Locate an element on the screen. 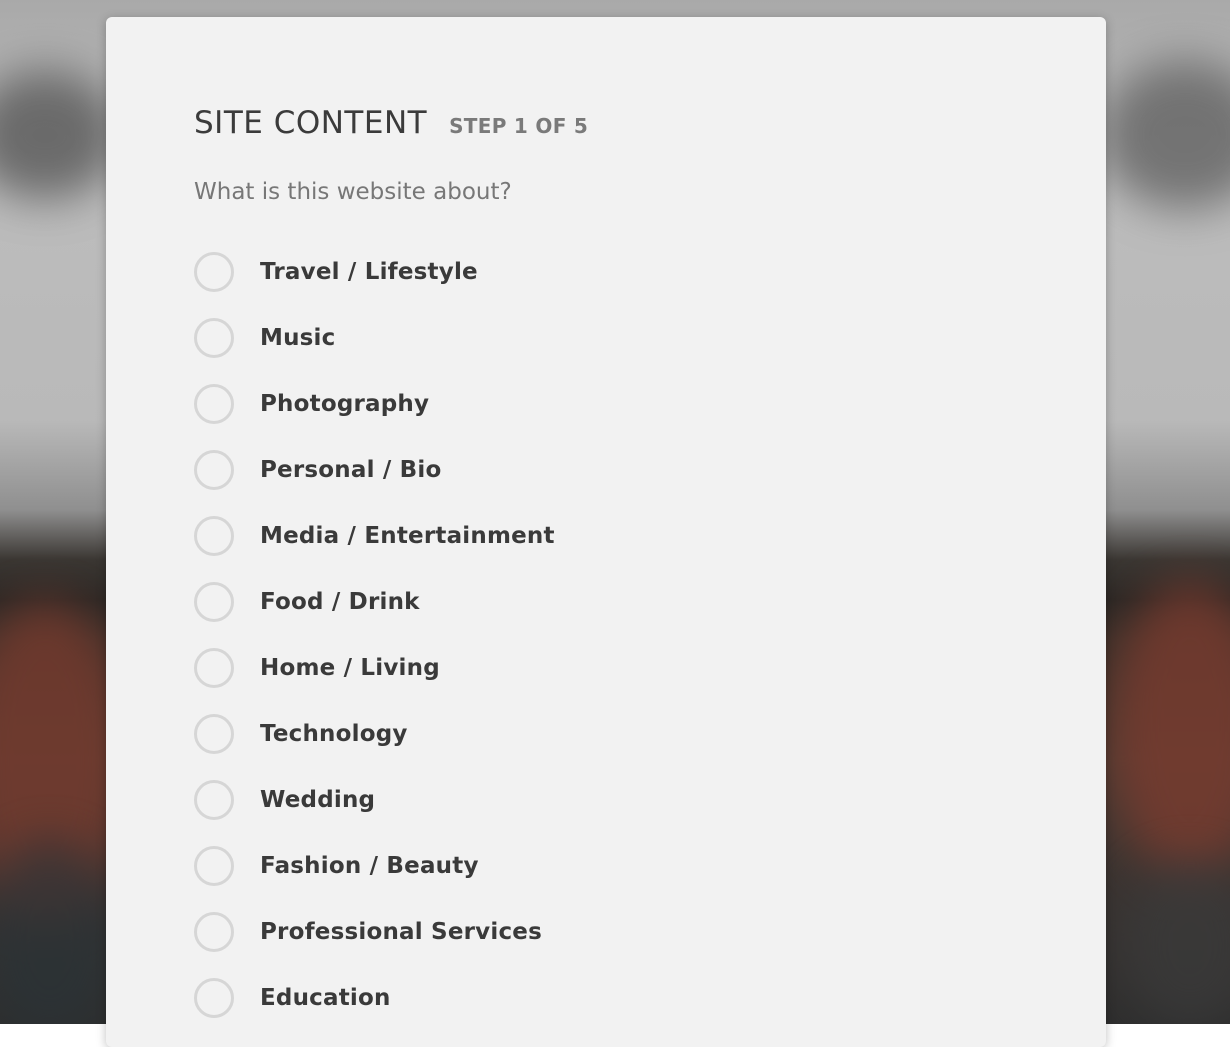  option-education: Education is located at coordinates (374, 998).